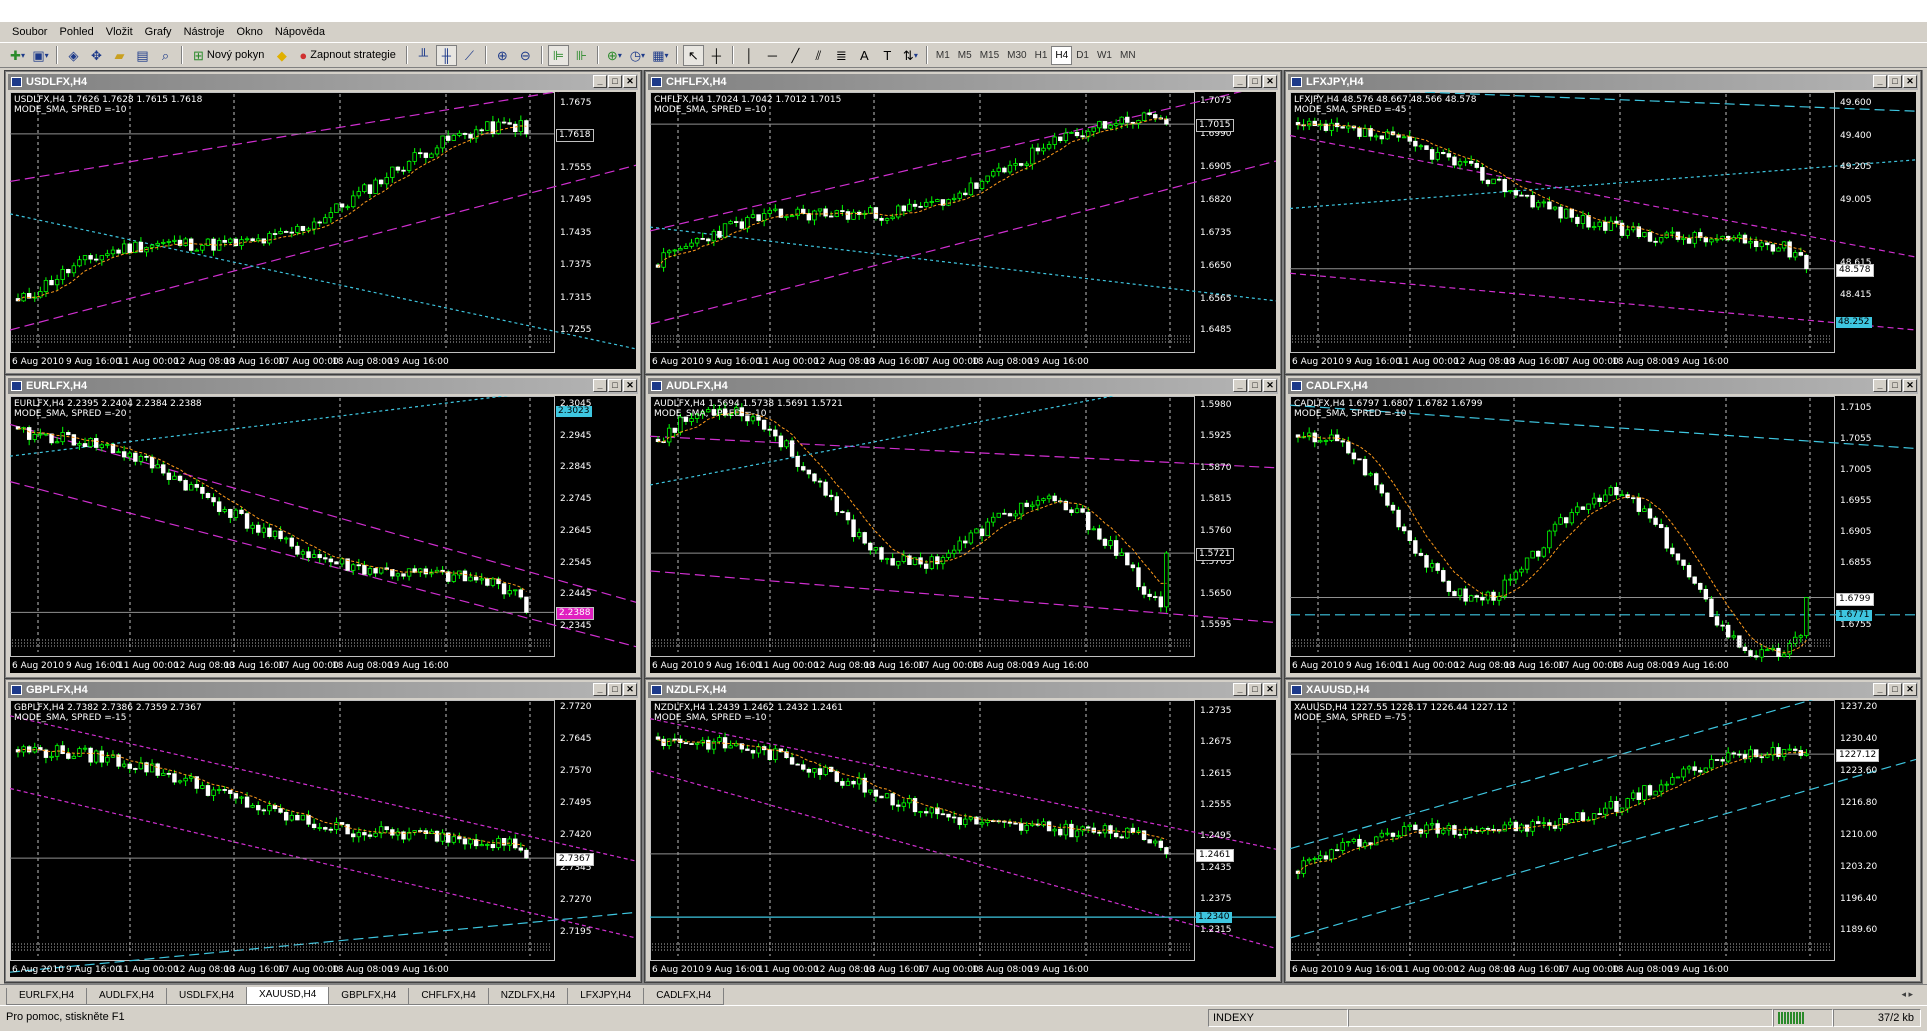 This screenshot has height=1031, width=1927. I want to click on periods-button: ◷ ▾, so click(637, 55).